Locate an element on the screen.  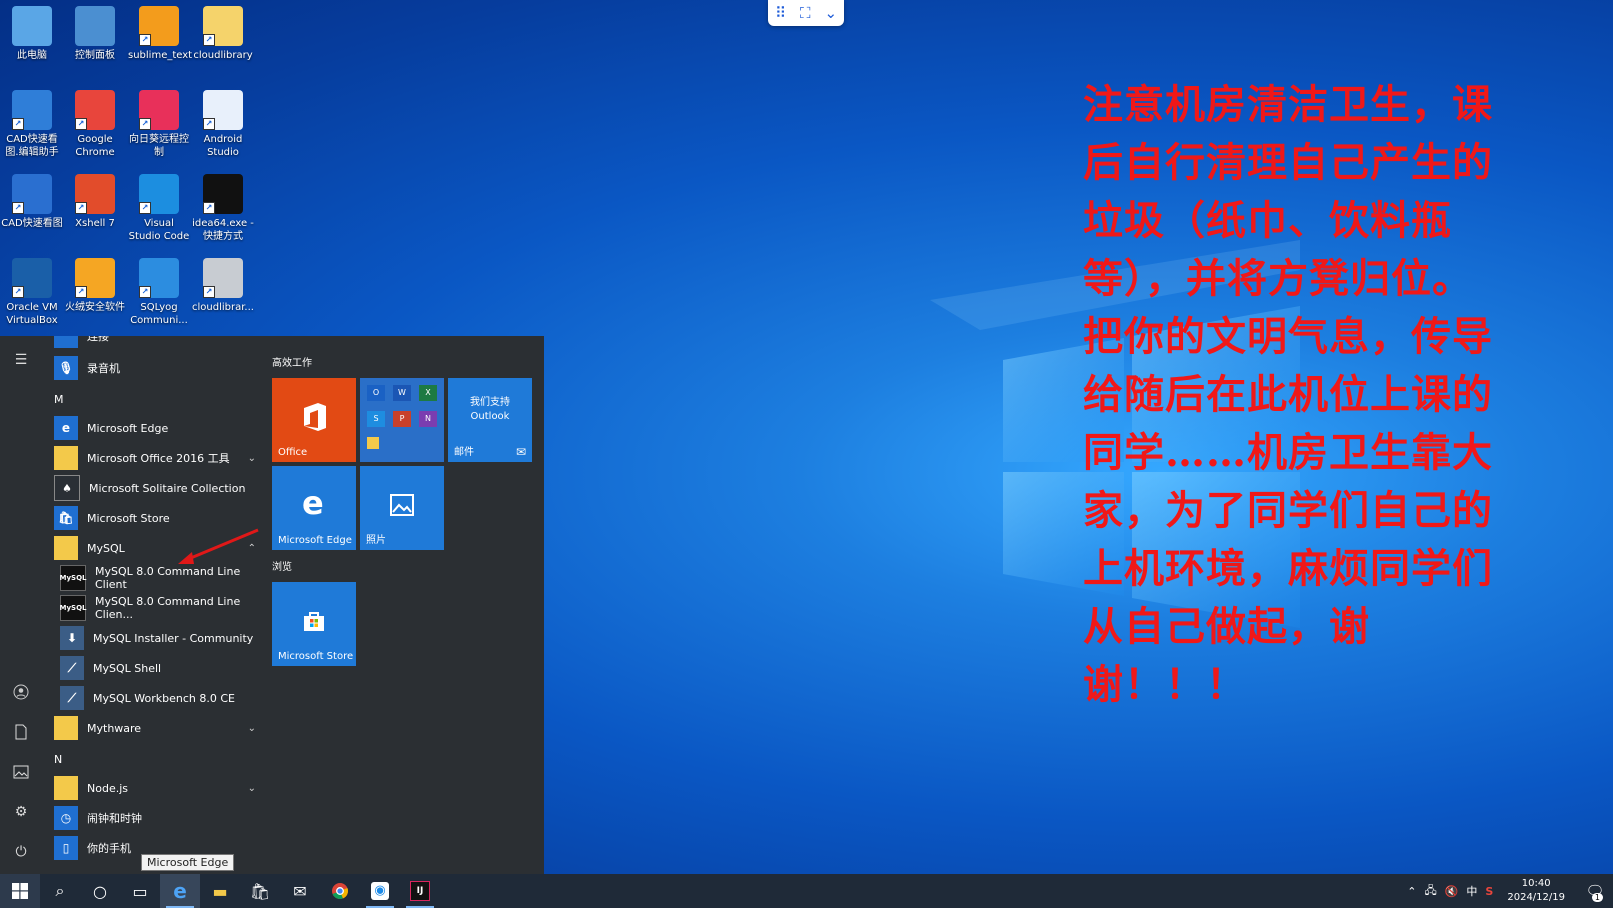
word-icon: W is located at coordinates (402, 393).